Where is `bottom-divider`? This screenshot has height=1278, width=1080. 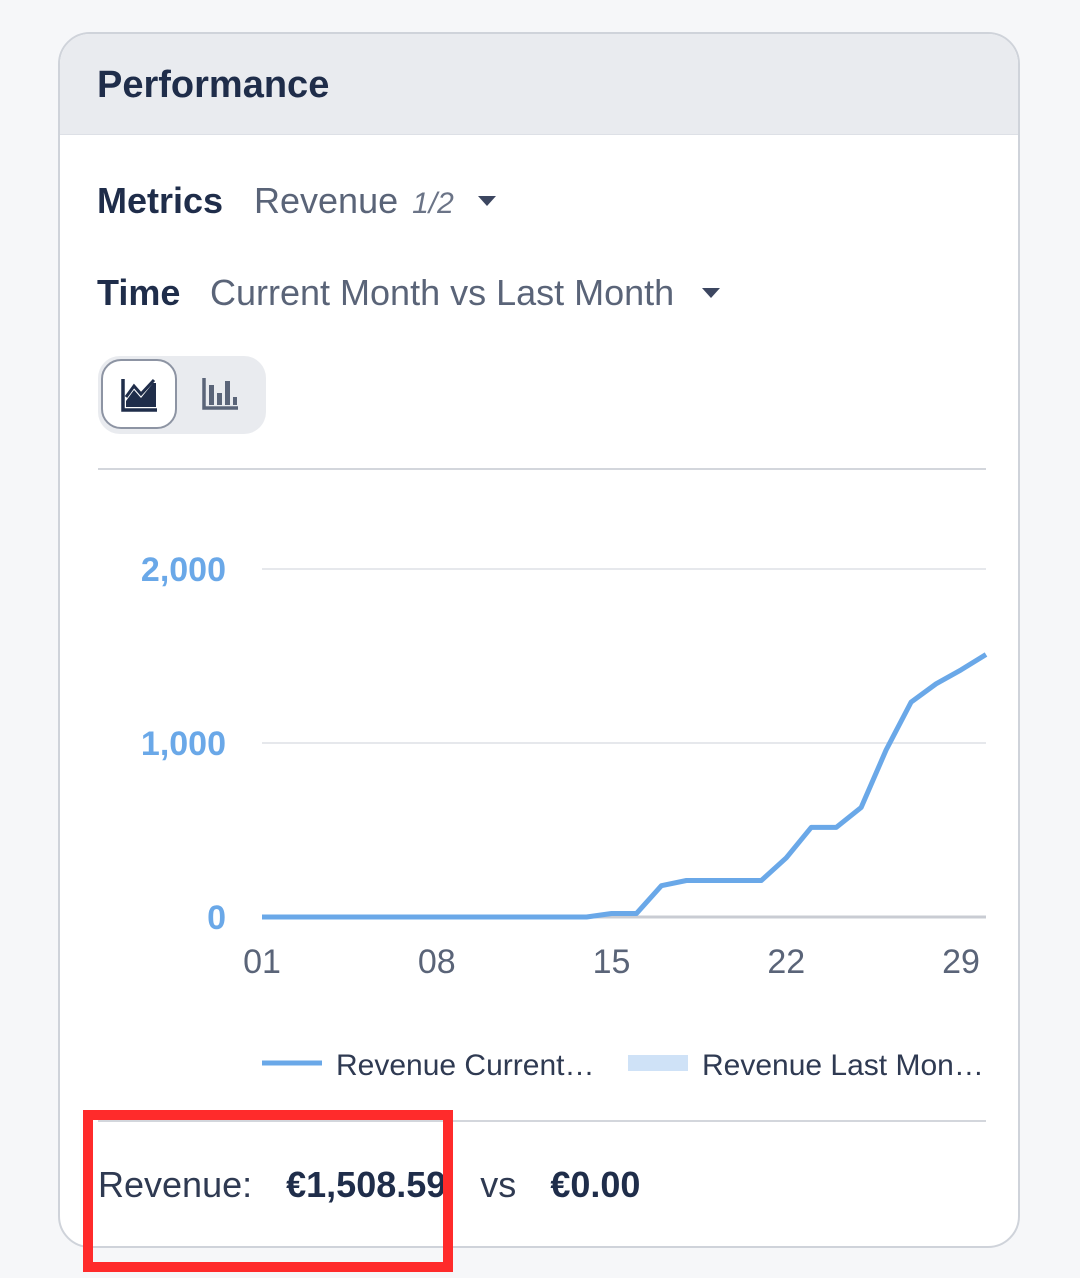 bottom-divider is located at coordinates (542, 1121).